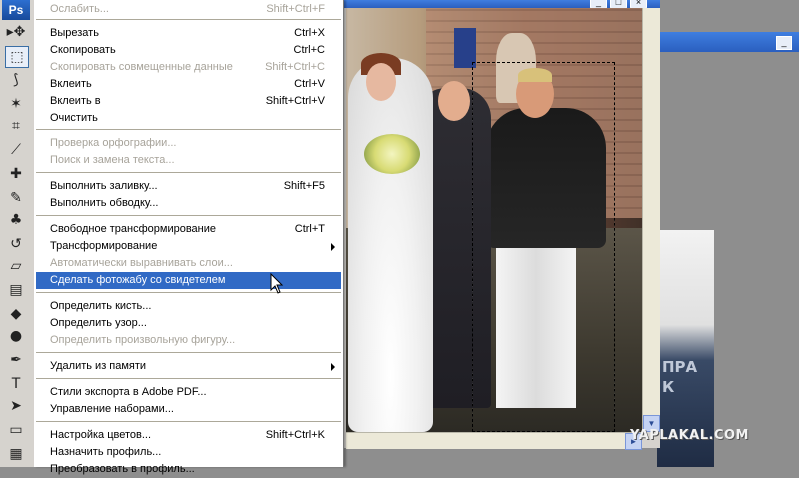 Image resolution: width=799 pixels, height=478 pixels. I want to click on crop-tool-icon: ⌗, so click(16, 126).